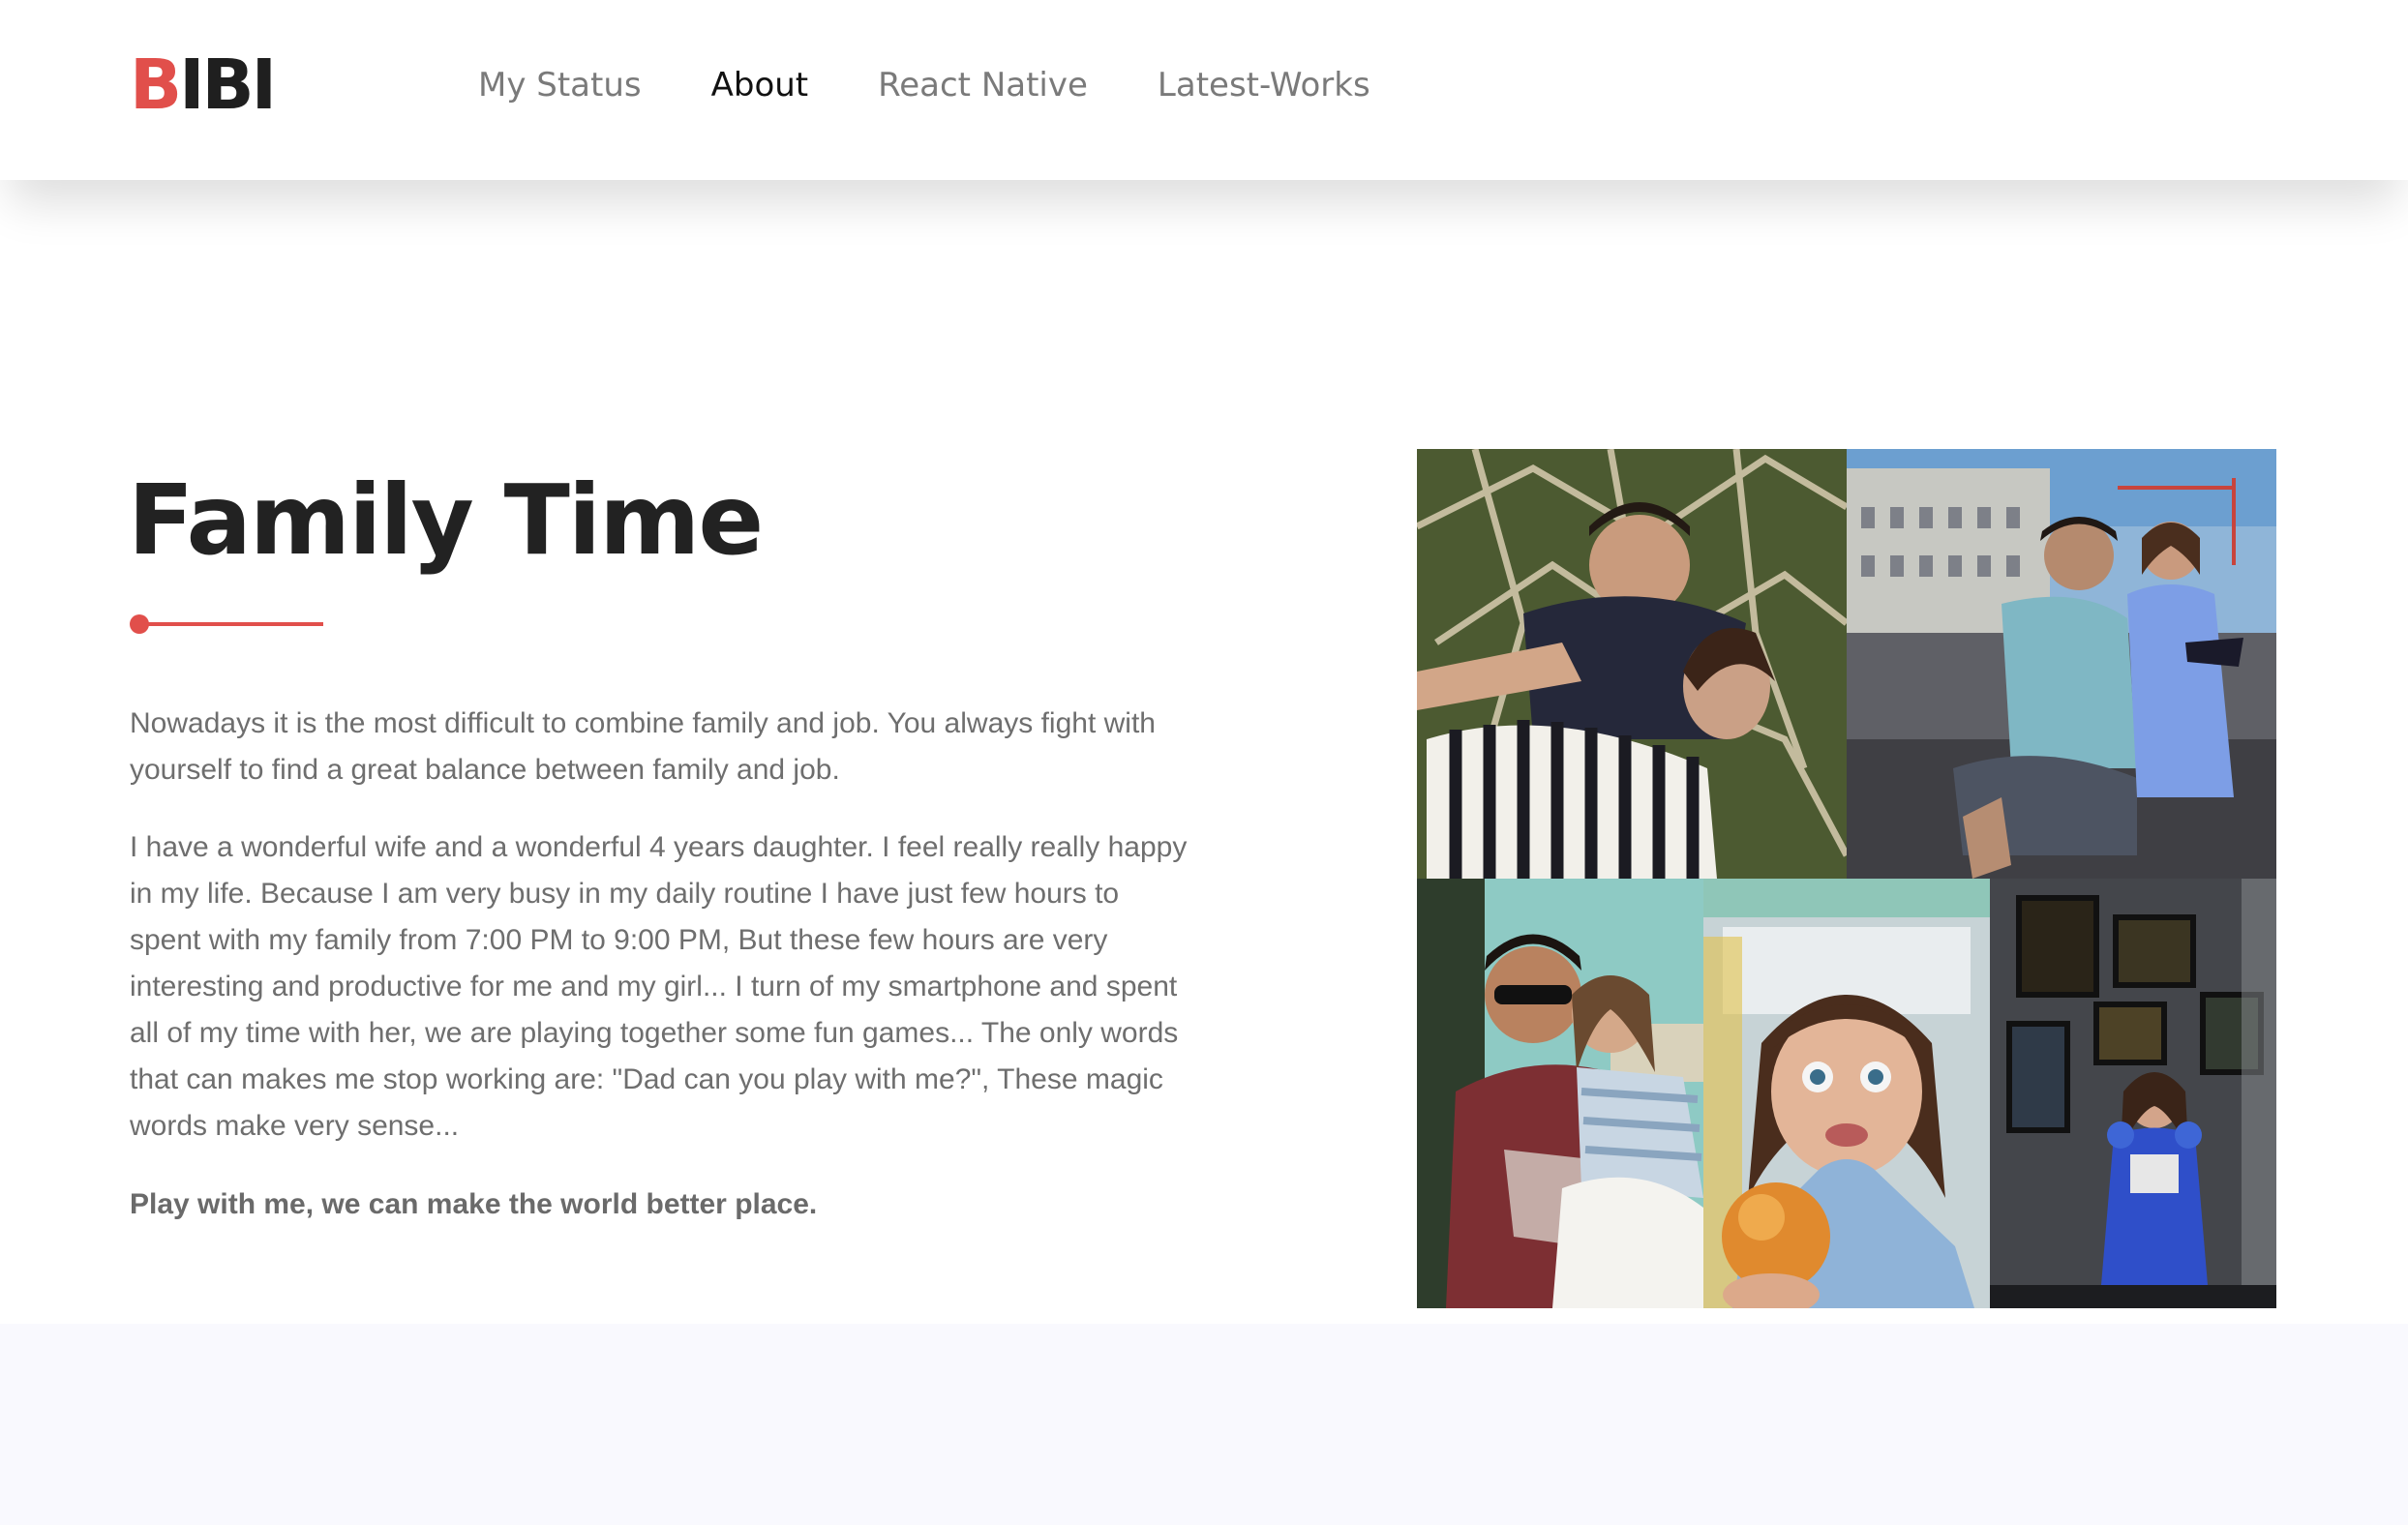  I want to click on site-logo: BIBI, so click(203, 85).